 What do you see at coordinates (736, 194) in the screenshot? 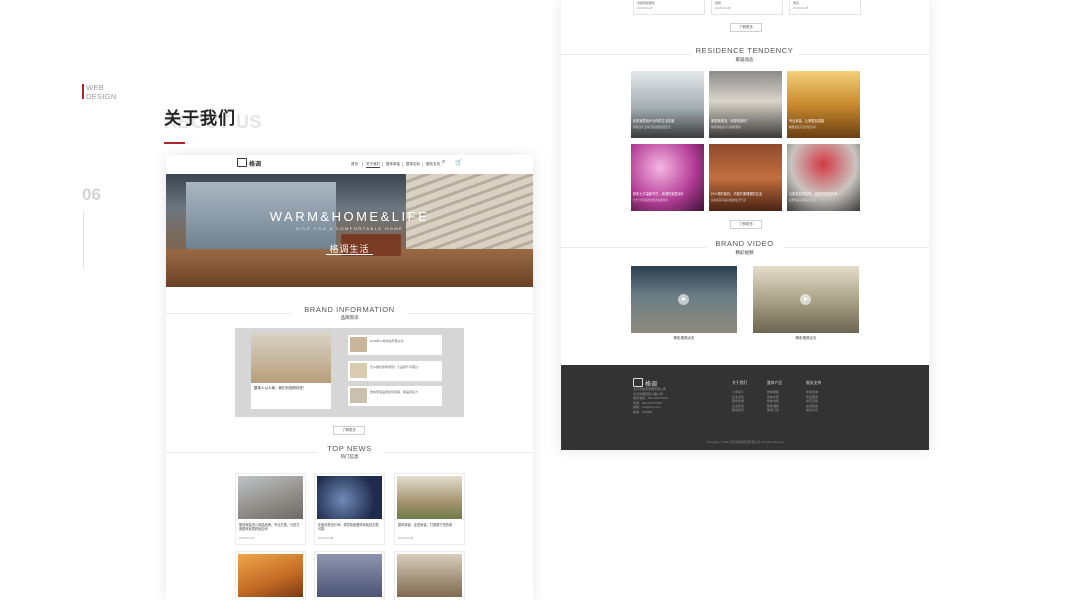
I see `residence-title: 什么样的家具，才能打造理想的生活` at bounding box center [736, 194].